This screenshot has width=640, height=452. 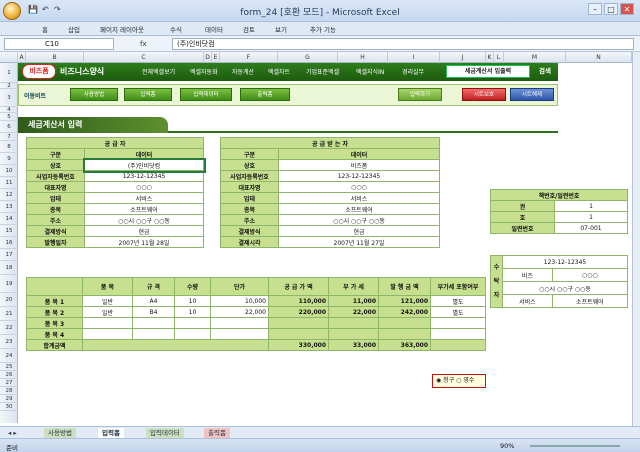 What do you see at coordinates (9, 391) in the screenshot?
I see `row-header: 28` at bounding box center [9, 391].